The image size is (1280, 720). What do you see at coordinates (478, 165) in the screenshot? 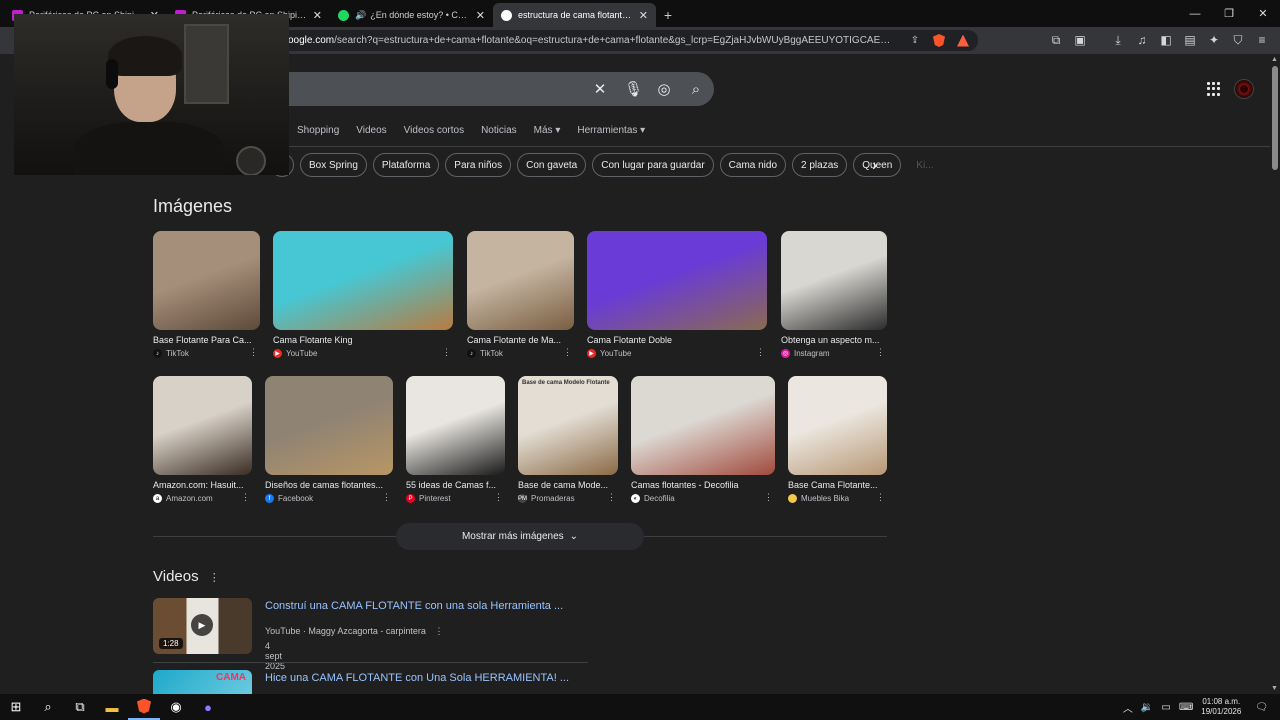
I see `chip: Para niños` at bounding box center [478, 165].